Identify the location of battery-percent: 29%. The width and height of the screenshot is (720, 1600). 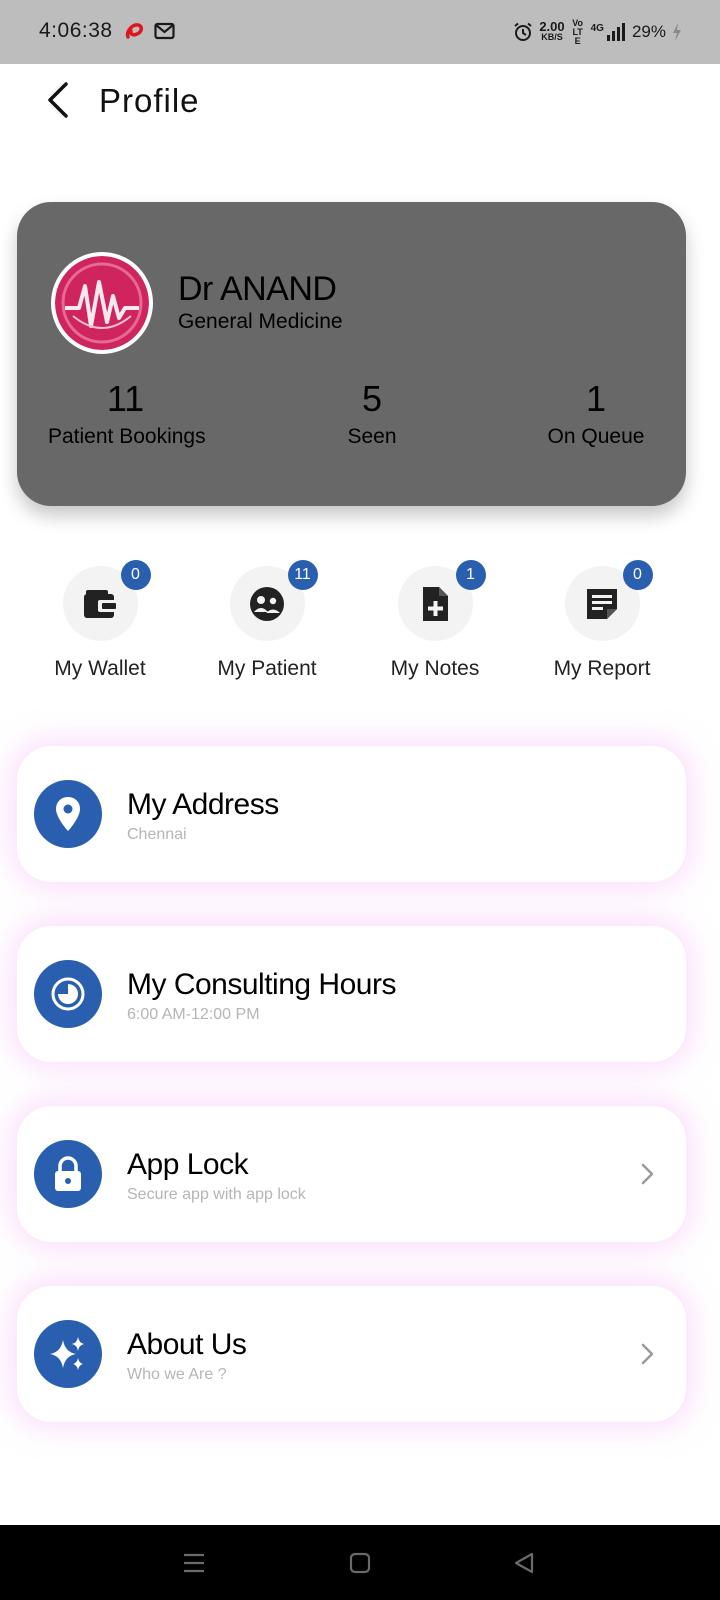
(648, 31).